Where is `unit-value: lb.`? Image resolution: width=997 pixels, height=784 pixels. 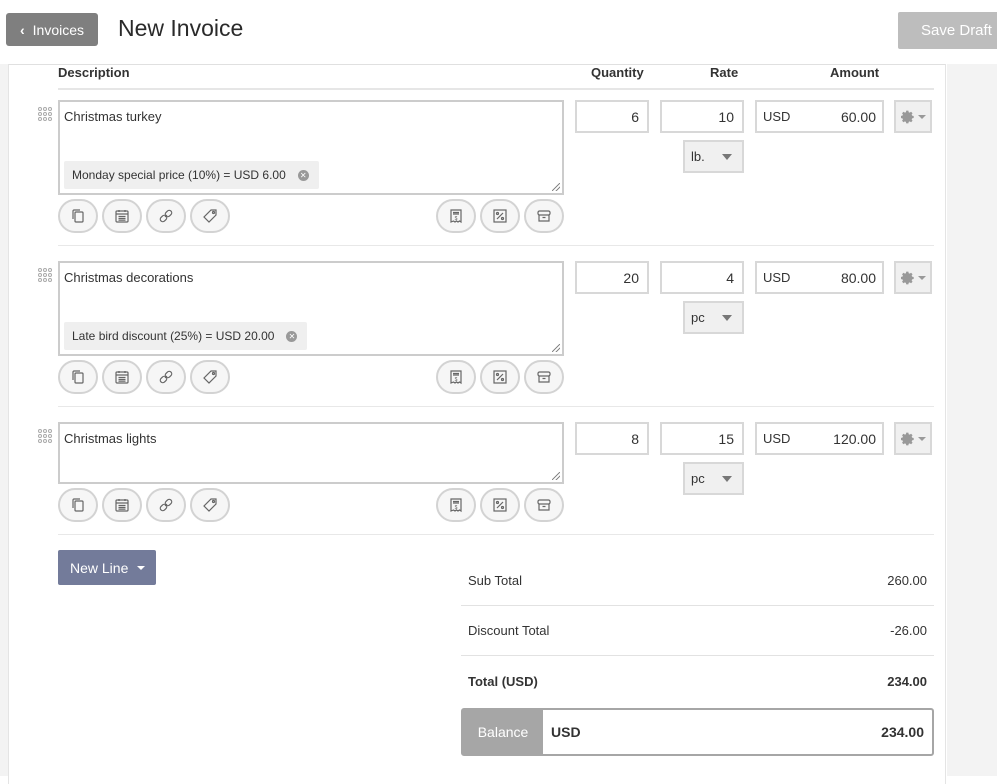 unit-value: lb. is located at coordinates (698, 156).